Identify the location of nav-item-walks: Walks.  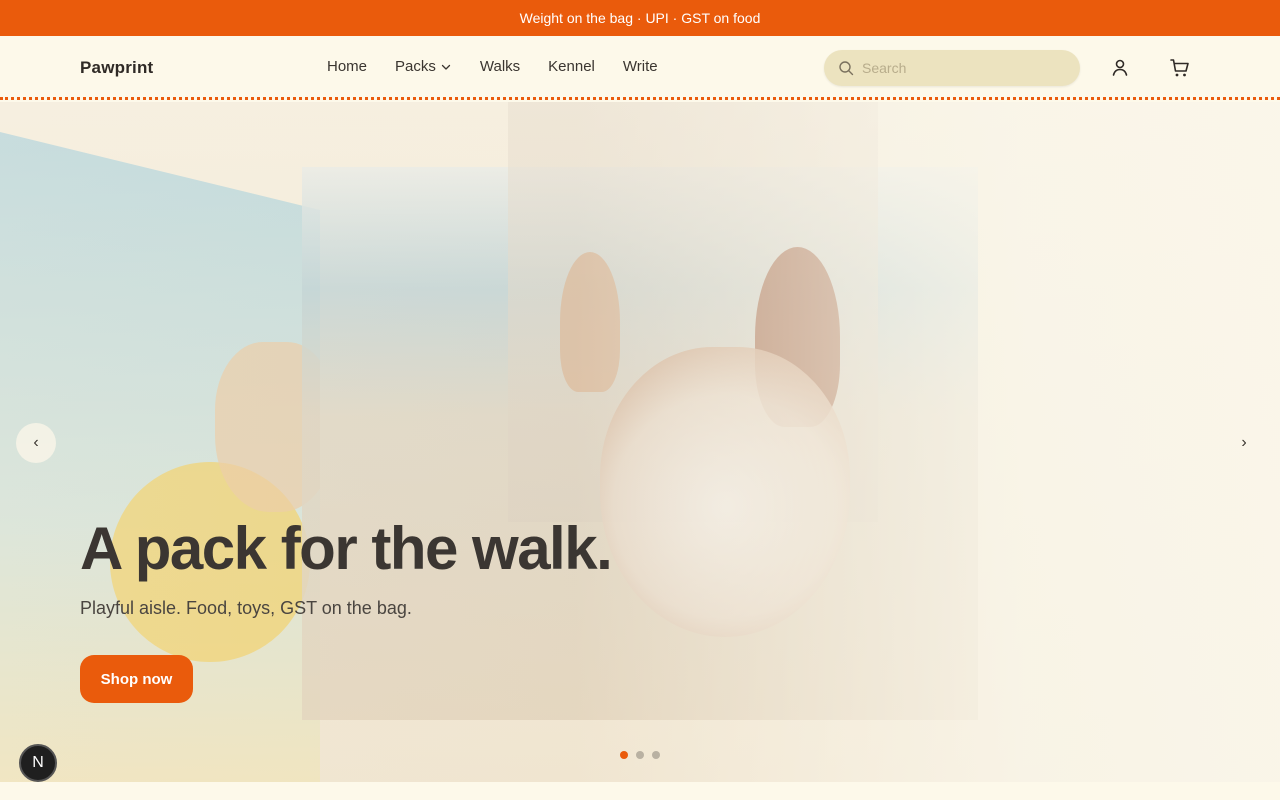
(500, 66).